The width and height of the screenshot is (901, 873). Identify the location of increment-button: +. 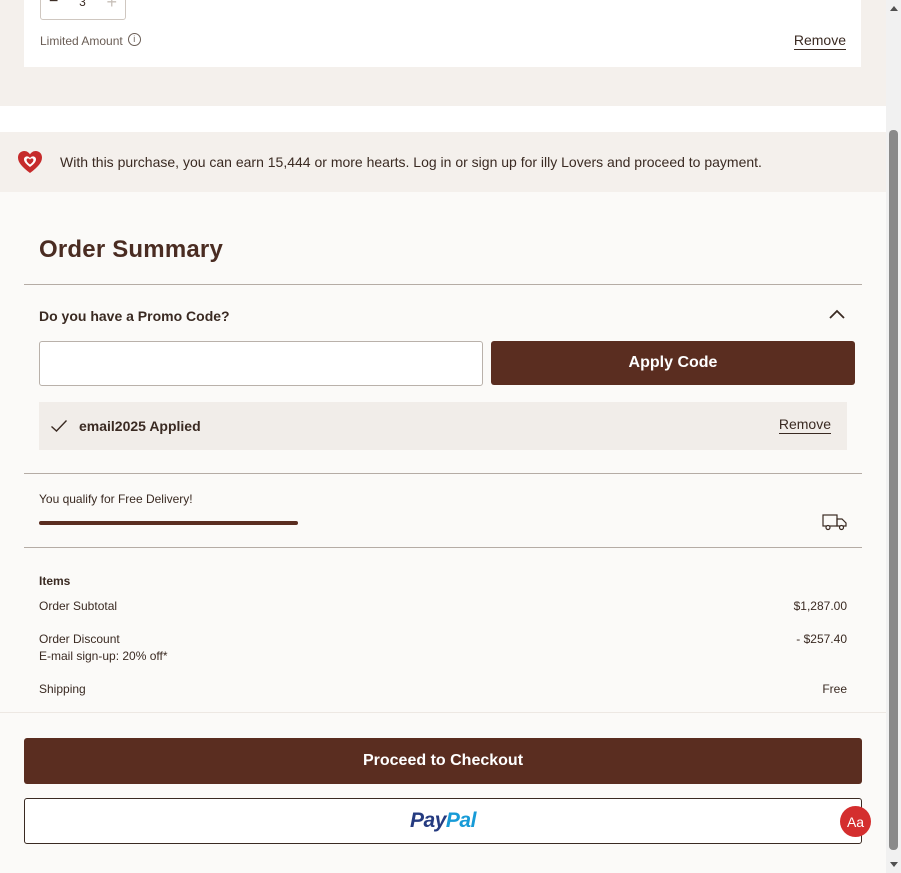
(111, 6).